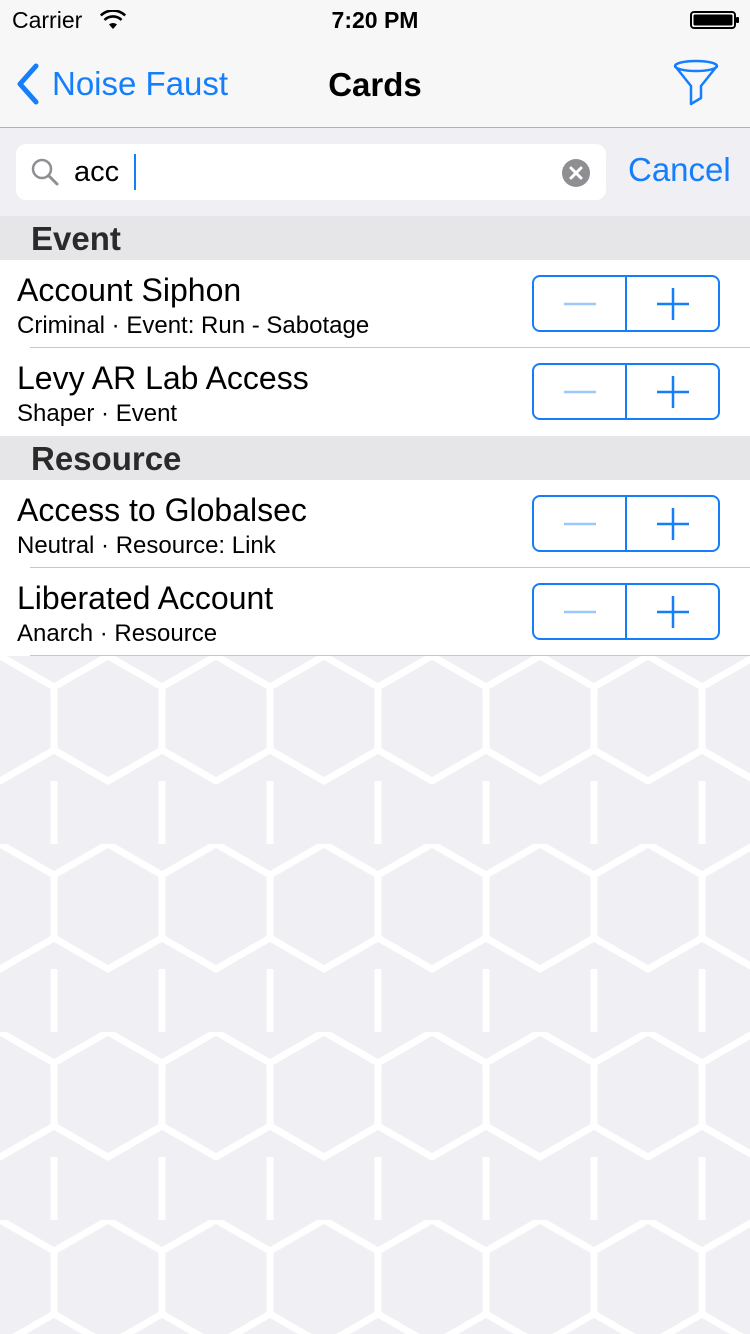 The image size is (750, 1334). Describe the element at coordinates (97, 172) in the screenshot. I see `search-query: acc` at that location.